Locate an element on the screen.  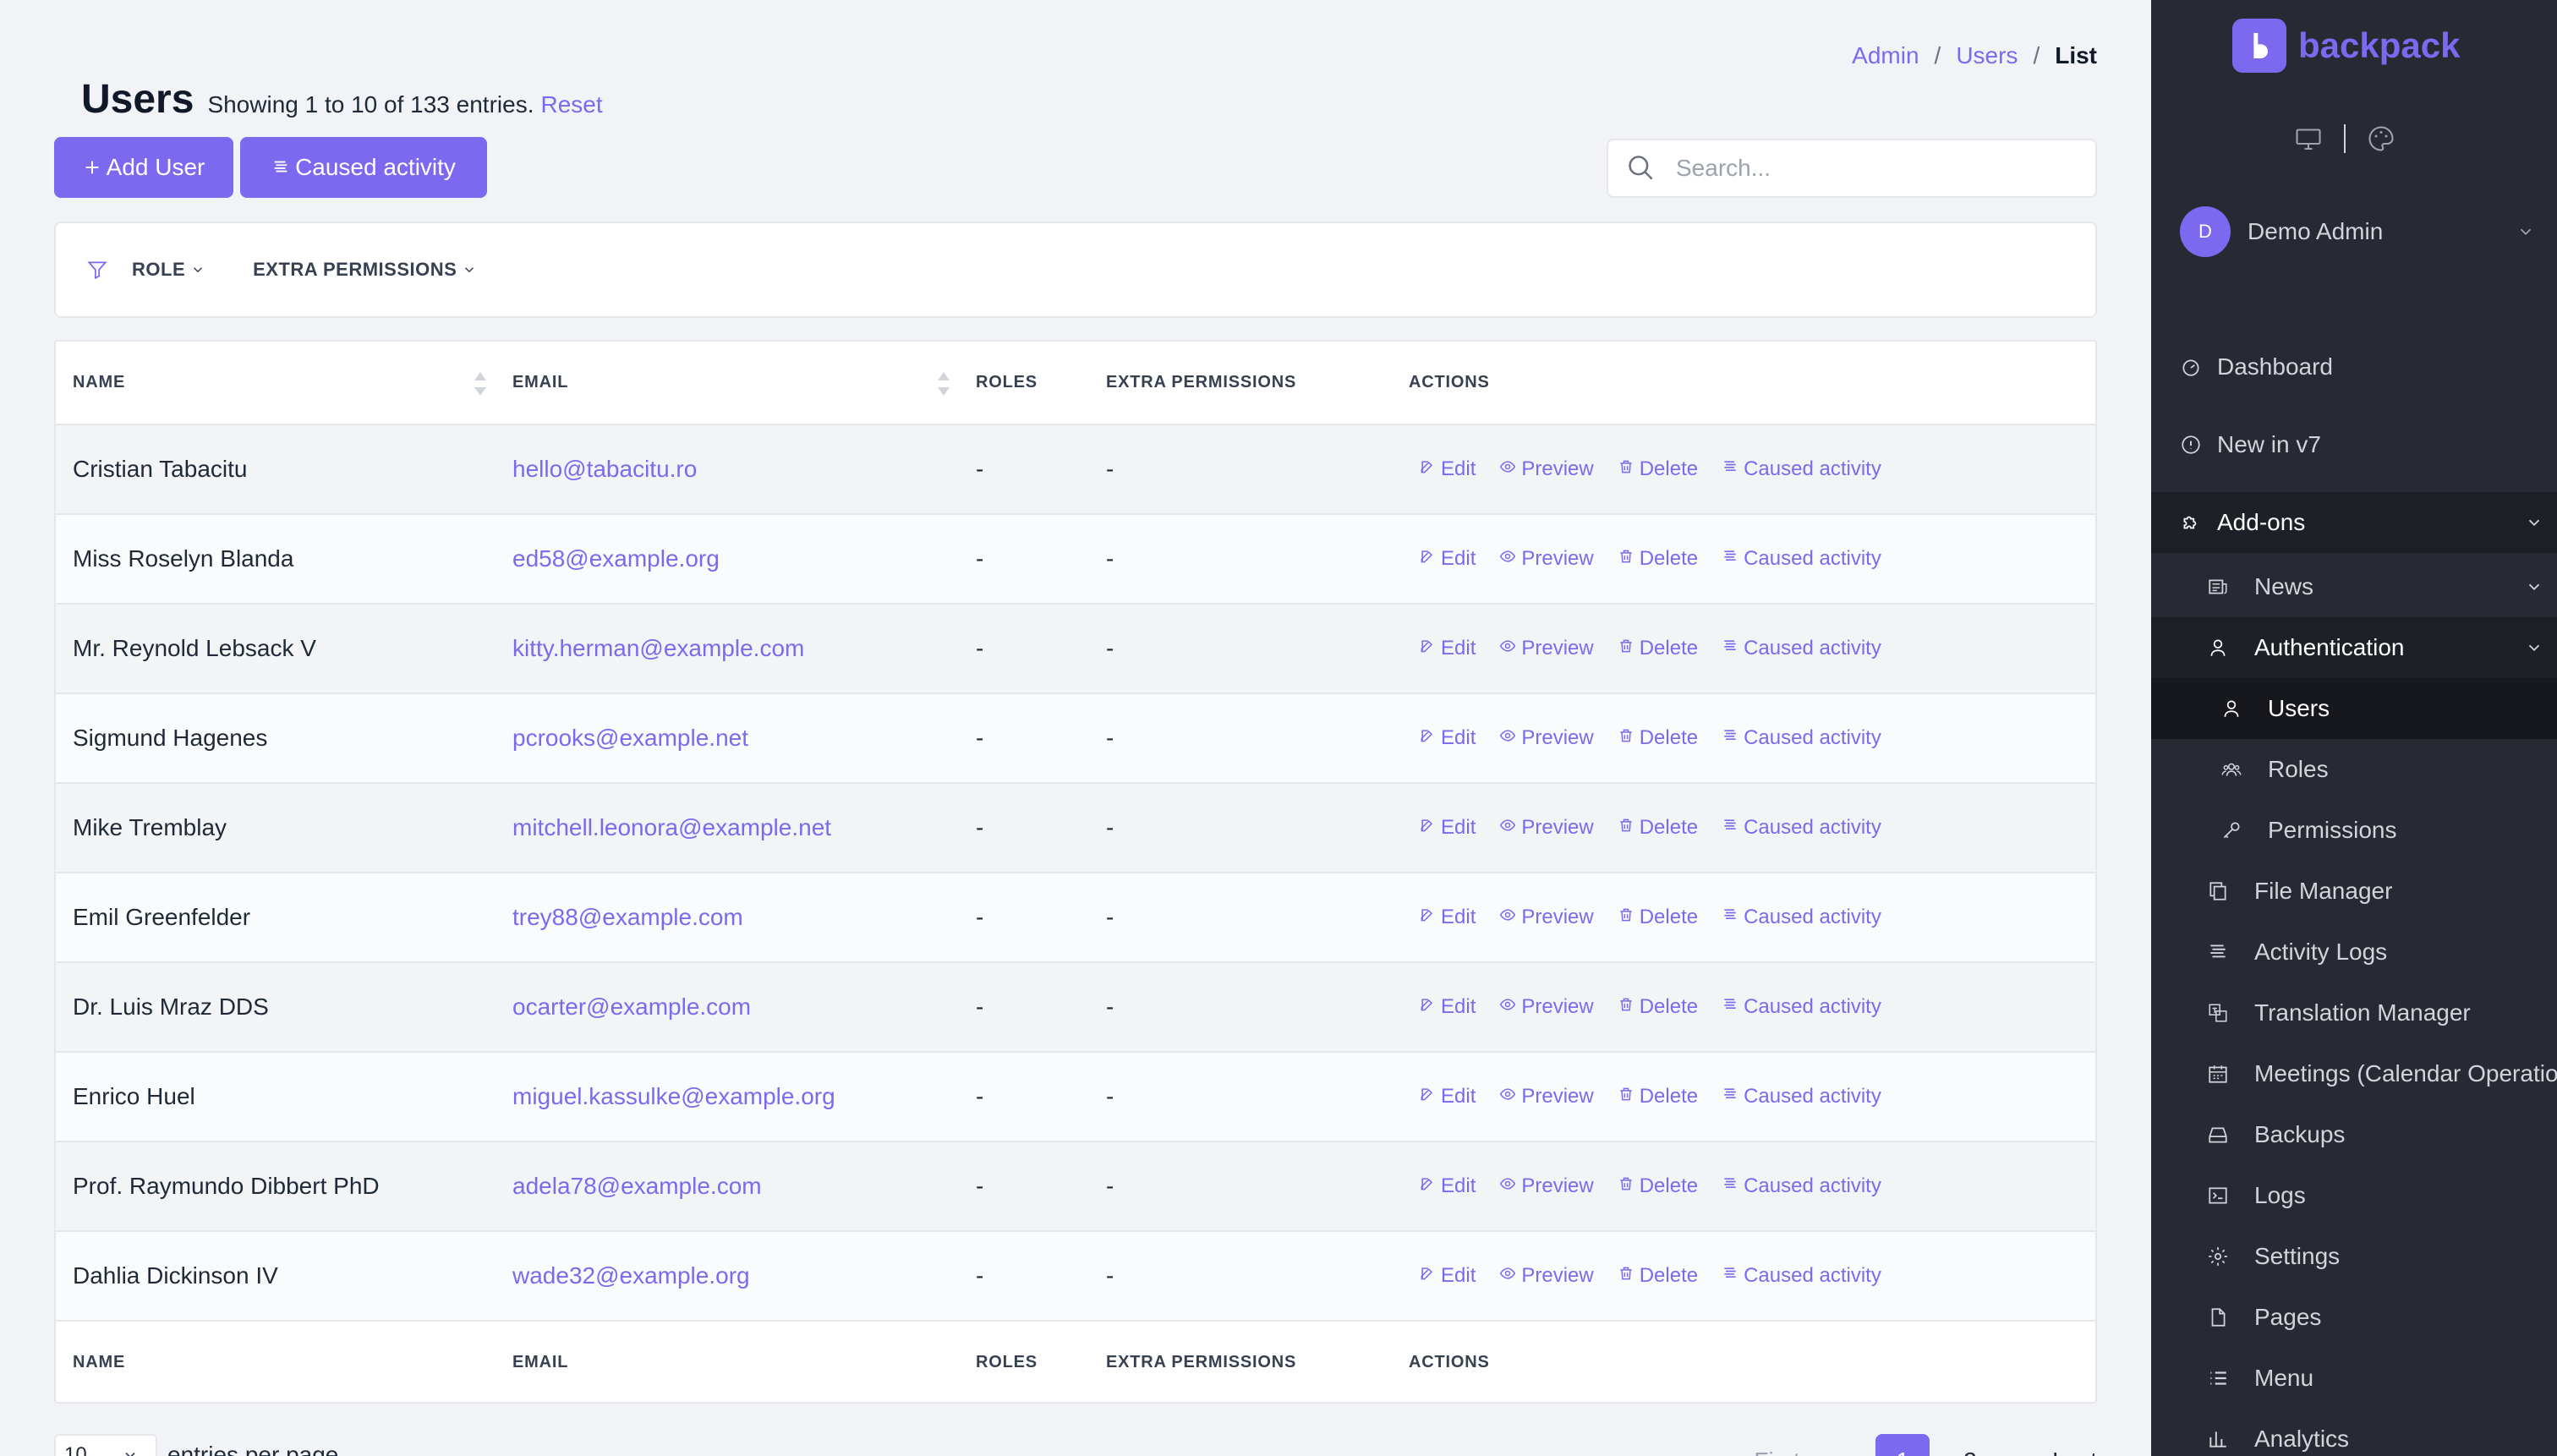
cell-email: ed58@example.org is located at coordinates (727, 560).